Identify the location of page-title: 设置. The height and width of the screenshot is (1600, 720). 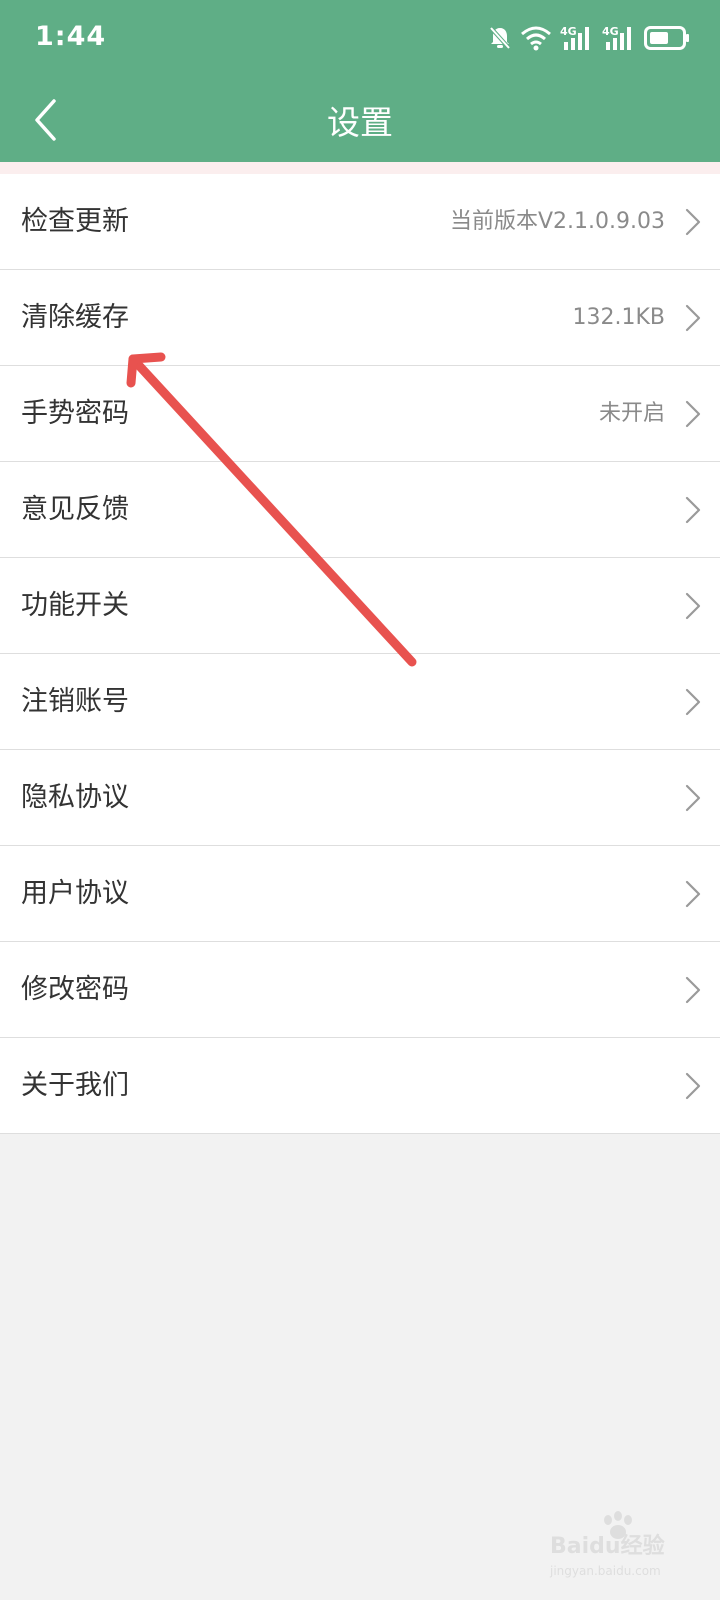
(360, 122).